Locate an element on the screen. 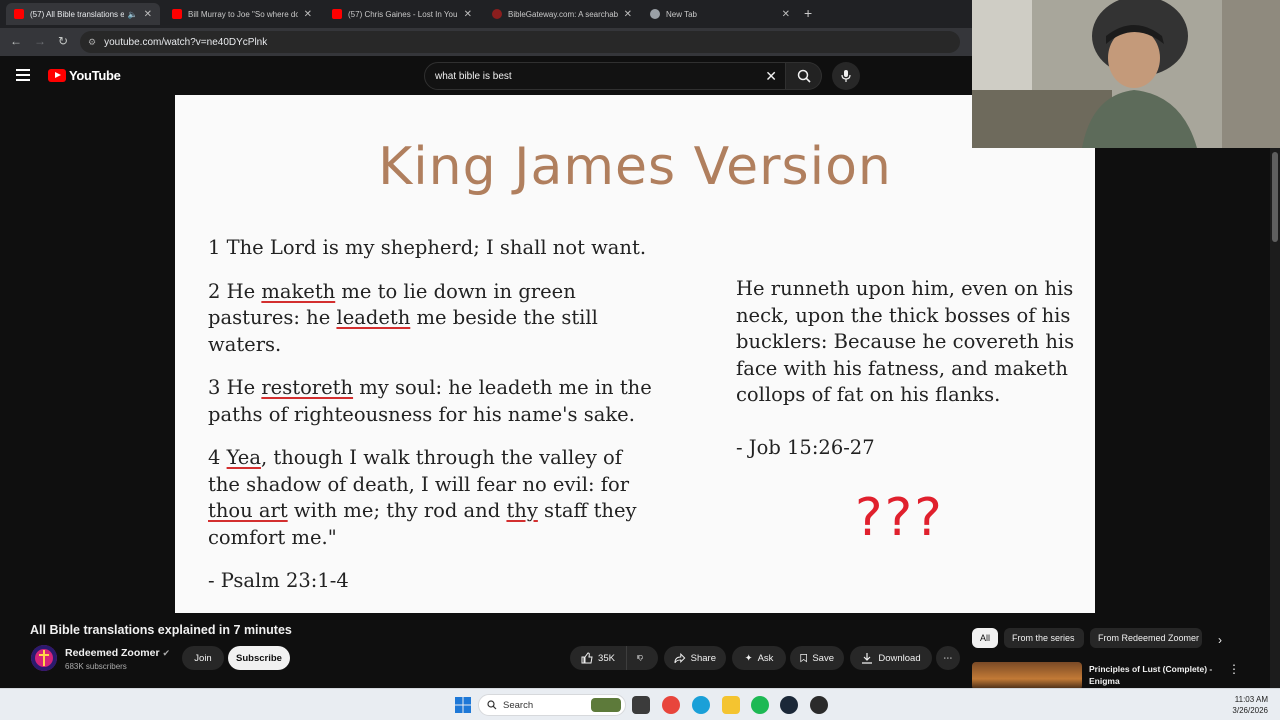 The width and height of the screenshot is (1280, 720). subscribe-button: Subscribe is located at coordinates (259, 658).